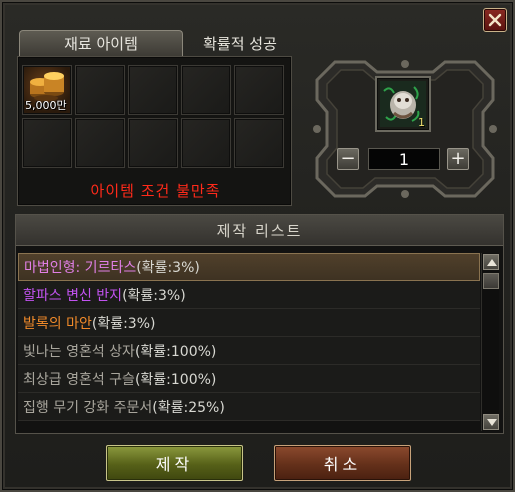 This screenshot has height=492, width=515. I want to click on craft-list-scrollbar, so click(490, 342).